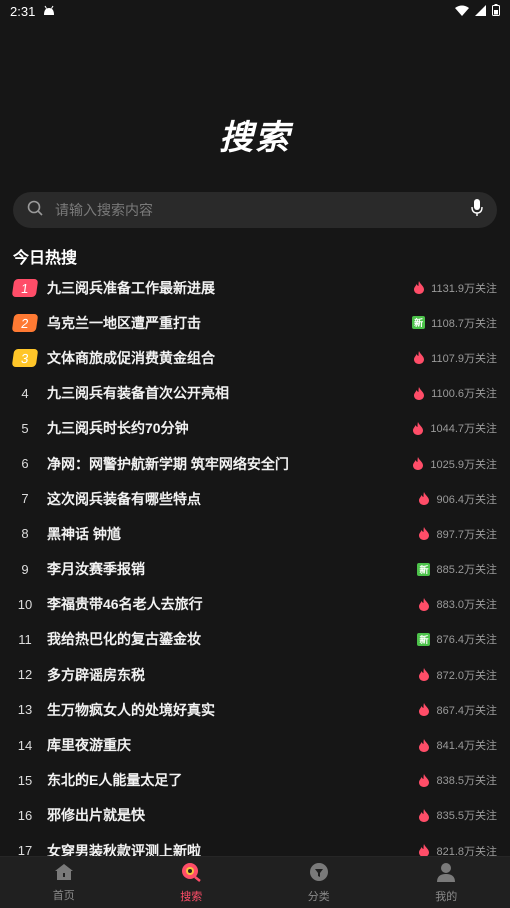 The height and width of the screenshot is (908, 510). Describe the element at coordinates (466, 569) in the screenshot. I see `follow-count: 885.2万关注` at that location.